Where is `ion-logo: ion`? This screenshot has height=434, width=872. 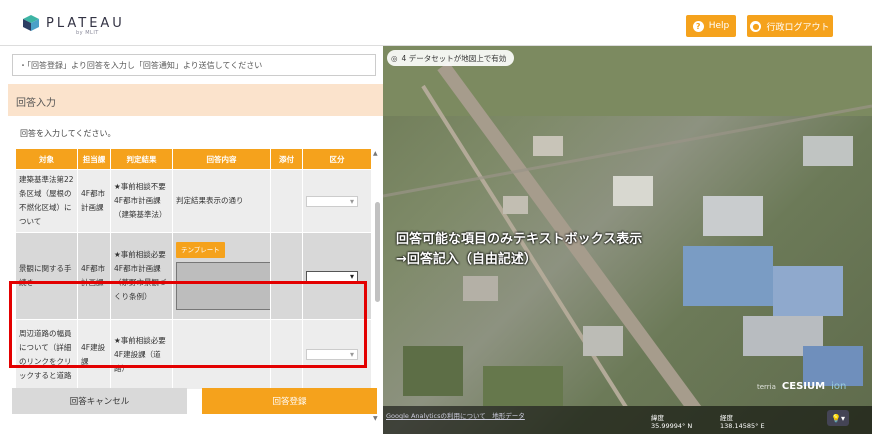
ion-logo: ion is located at coordinates (839, 386).